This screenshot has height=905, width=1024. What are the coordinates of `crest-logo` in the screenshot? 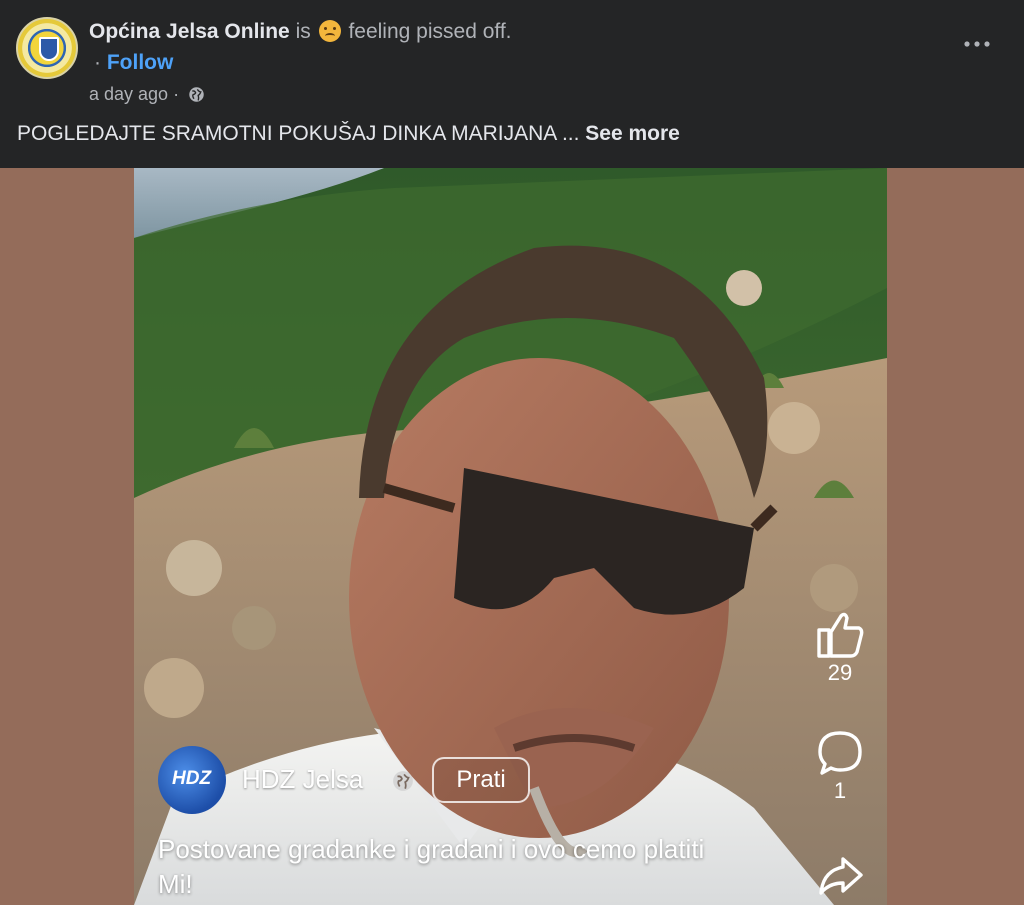 It's located at (49, 49).